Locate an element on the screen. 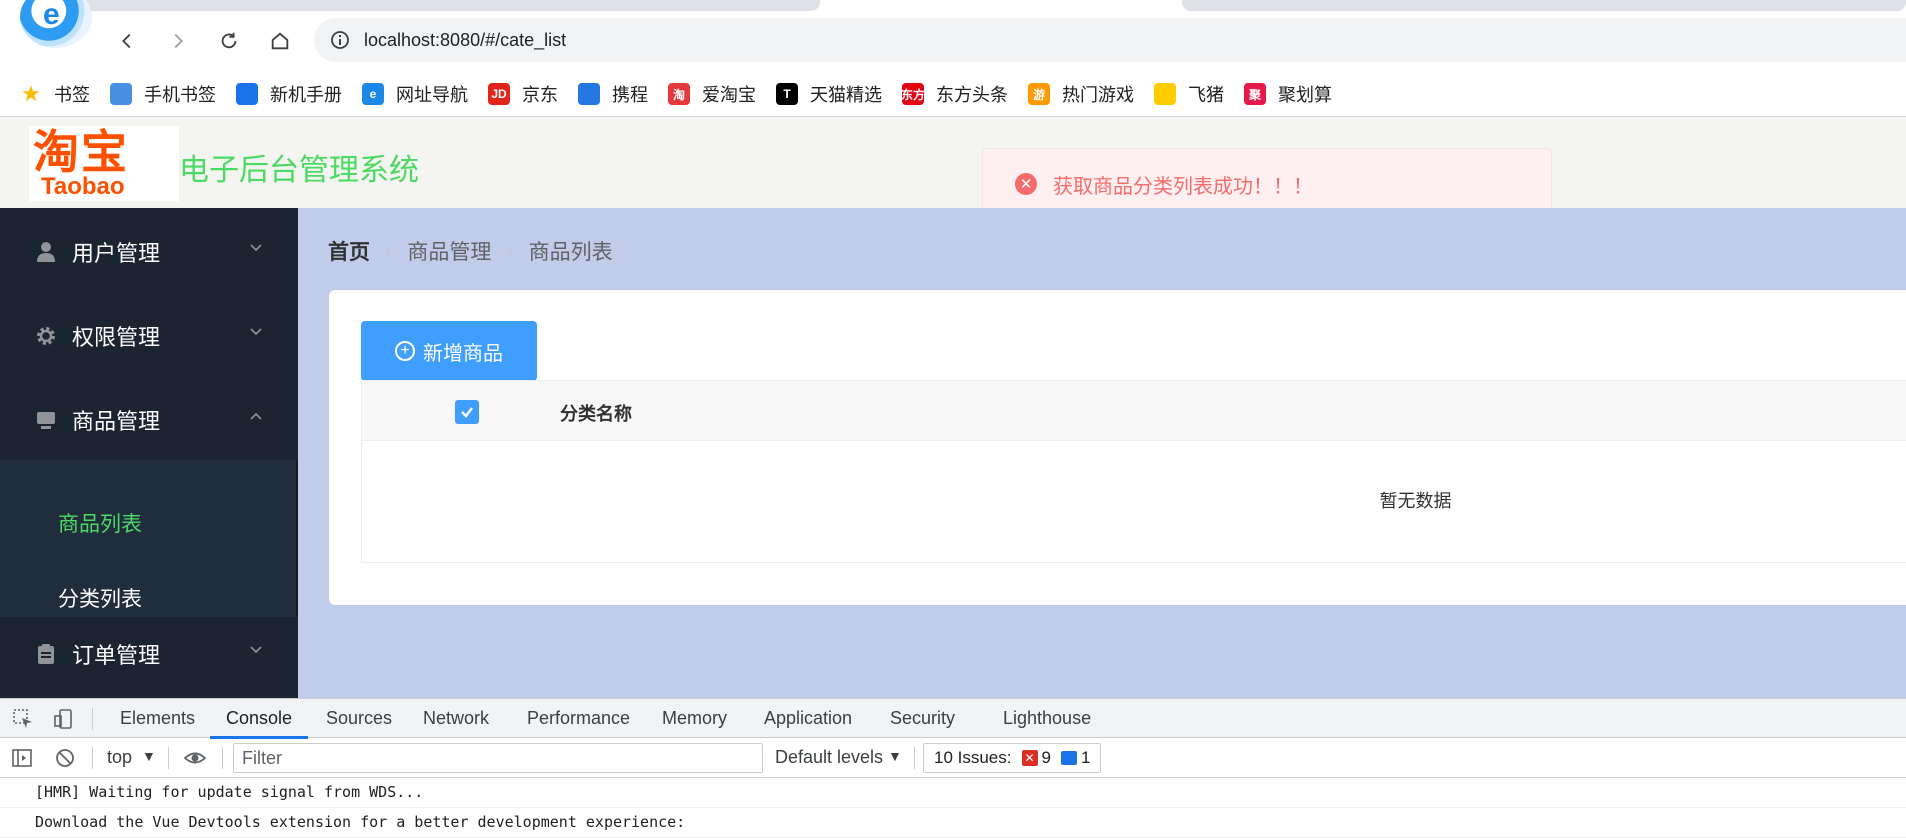 This screenshot has width=1906, height=838. table-header: 分类名称 is located at coordinates (1134, 411).